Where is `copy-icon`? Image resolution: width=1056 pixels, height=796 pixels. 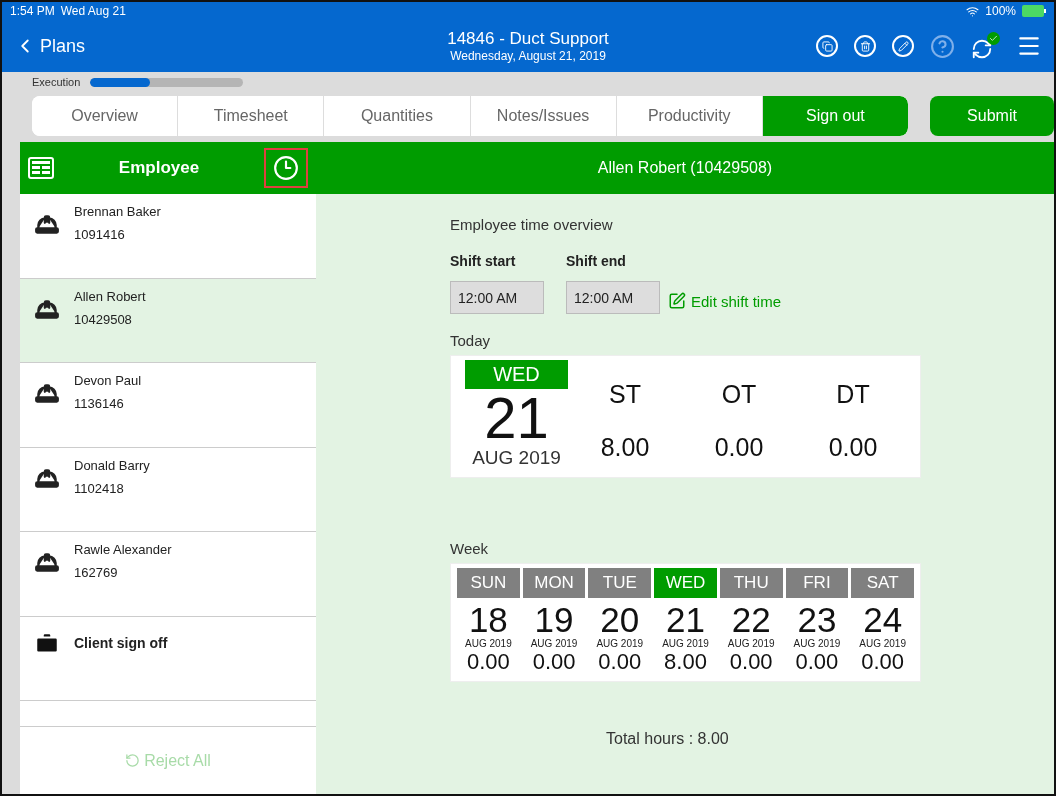
copy-icon is located at coordinates (827, 46).